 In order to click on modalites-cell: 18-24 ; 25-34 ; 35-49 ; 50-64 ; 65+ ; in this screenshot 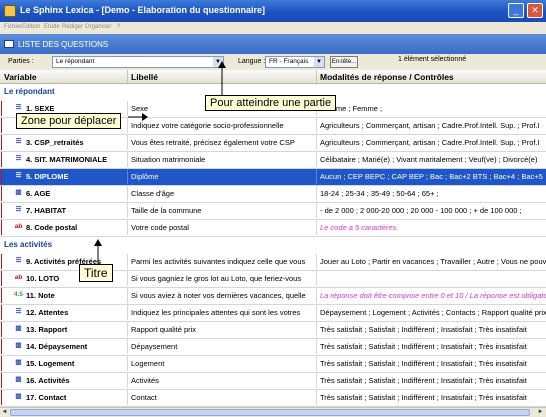, I will do `click(379, 193)`.